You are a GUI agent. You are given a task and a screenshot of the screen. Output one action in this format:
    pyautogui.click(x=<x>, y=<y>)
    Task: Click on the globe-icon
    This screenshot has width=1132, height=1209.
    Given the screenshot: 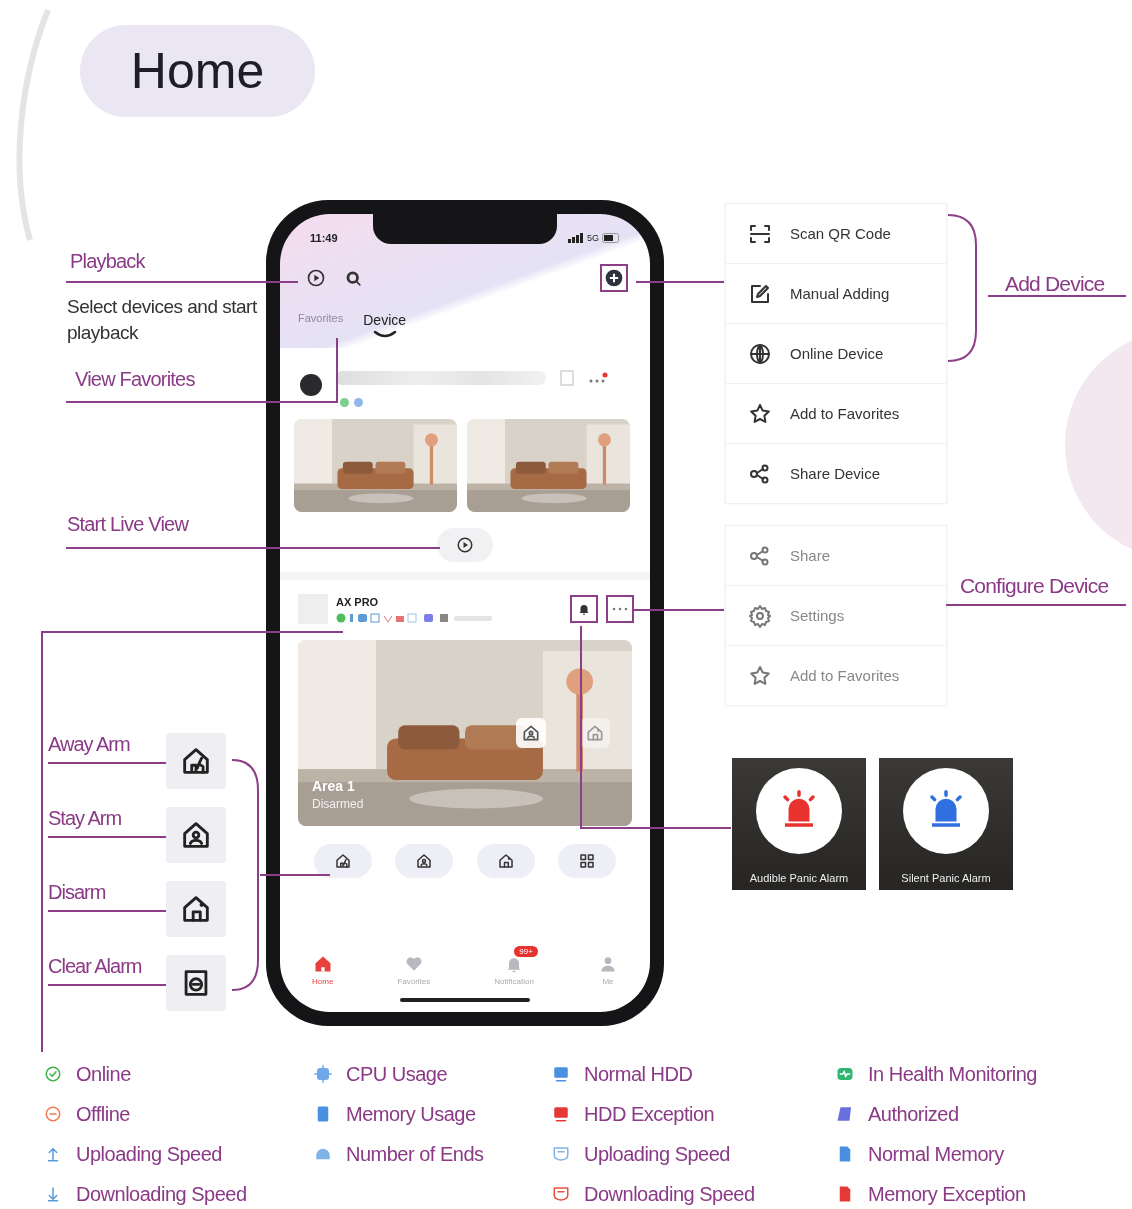 What is the action you would take?
    pyautogui.click(x=760, y=353)
    